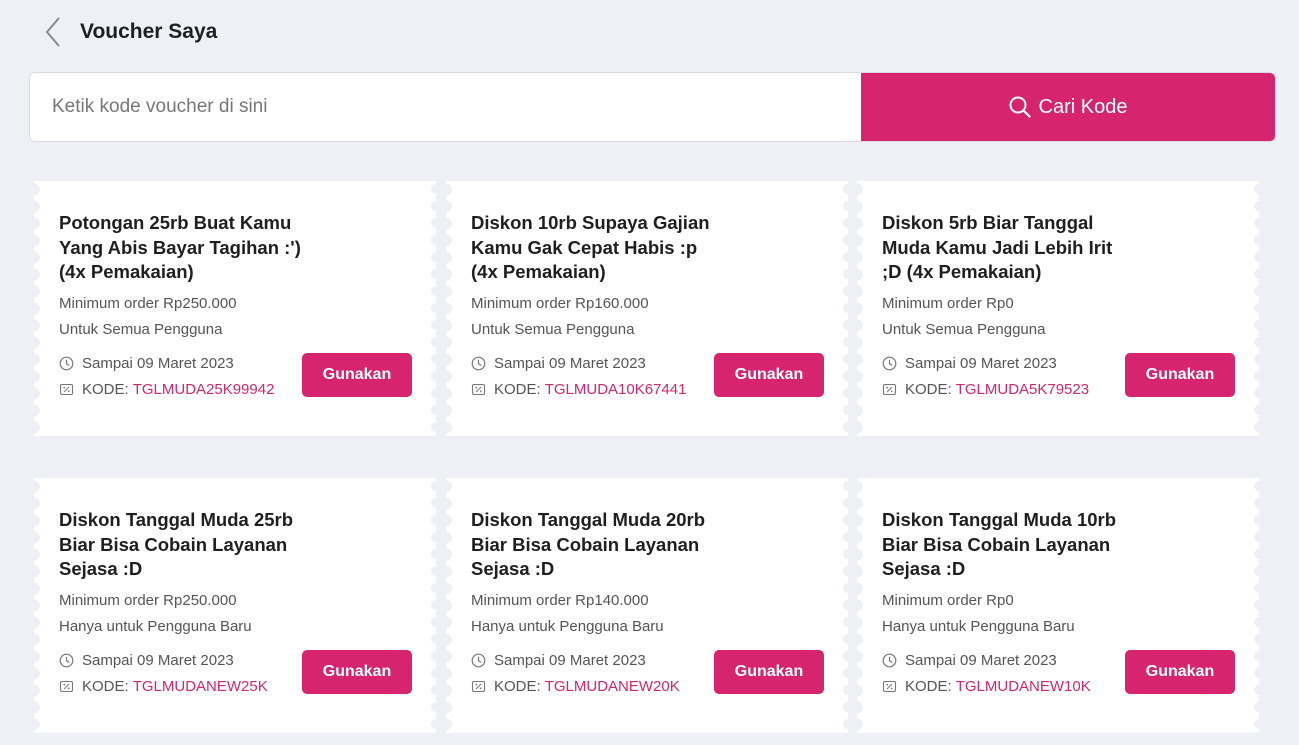  Describe the element at coordinates (1023, 686) in the screenshot. I see `voucher-code: TGLMUDANEW10K` at that location.